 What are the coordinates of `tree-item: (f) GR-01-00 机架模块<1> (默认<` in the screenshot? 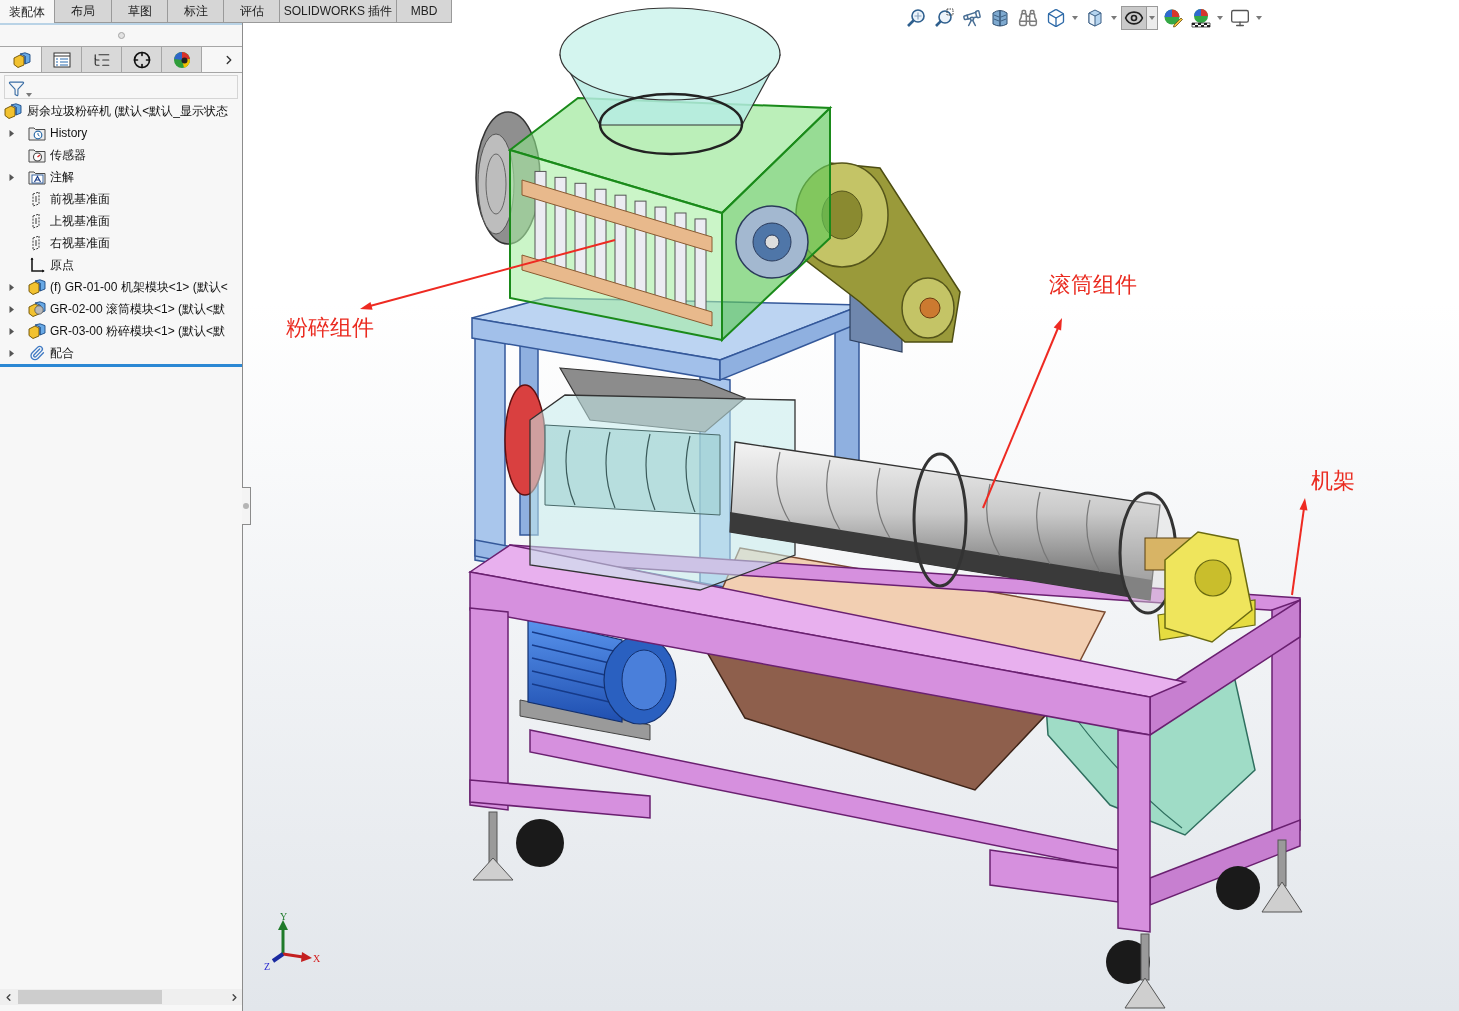 It's located at (139, 287).